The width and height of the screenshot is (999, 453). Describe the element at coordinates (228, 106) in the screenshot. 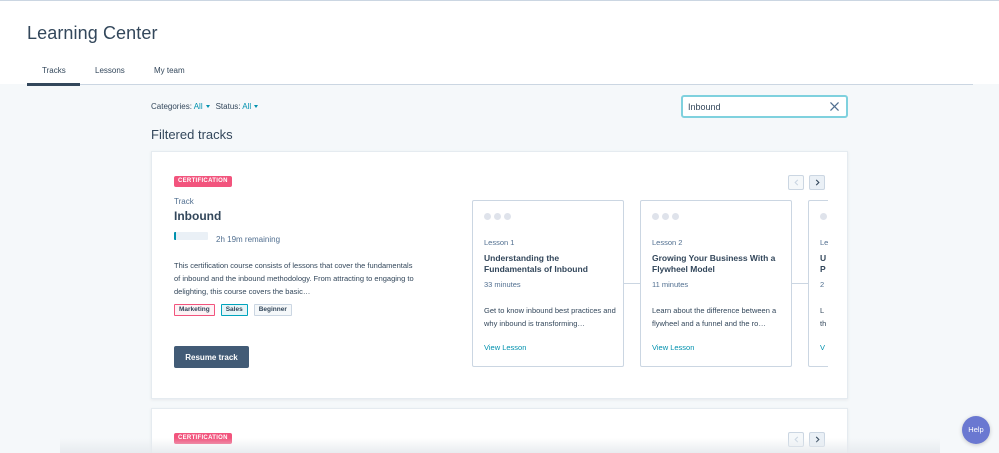

I see `status-filter-label: Status:` at that location.